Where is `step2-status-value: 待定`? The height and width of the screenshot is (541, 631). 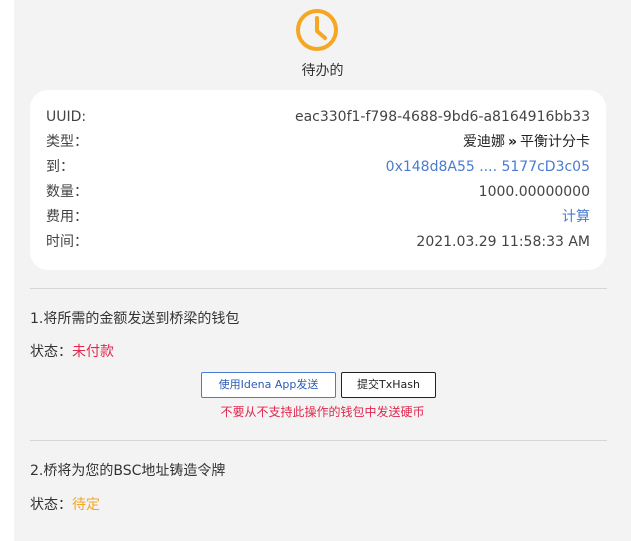 step2-status-value: 待定 is located at coordinates (86, 505).